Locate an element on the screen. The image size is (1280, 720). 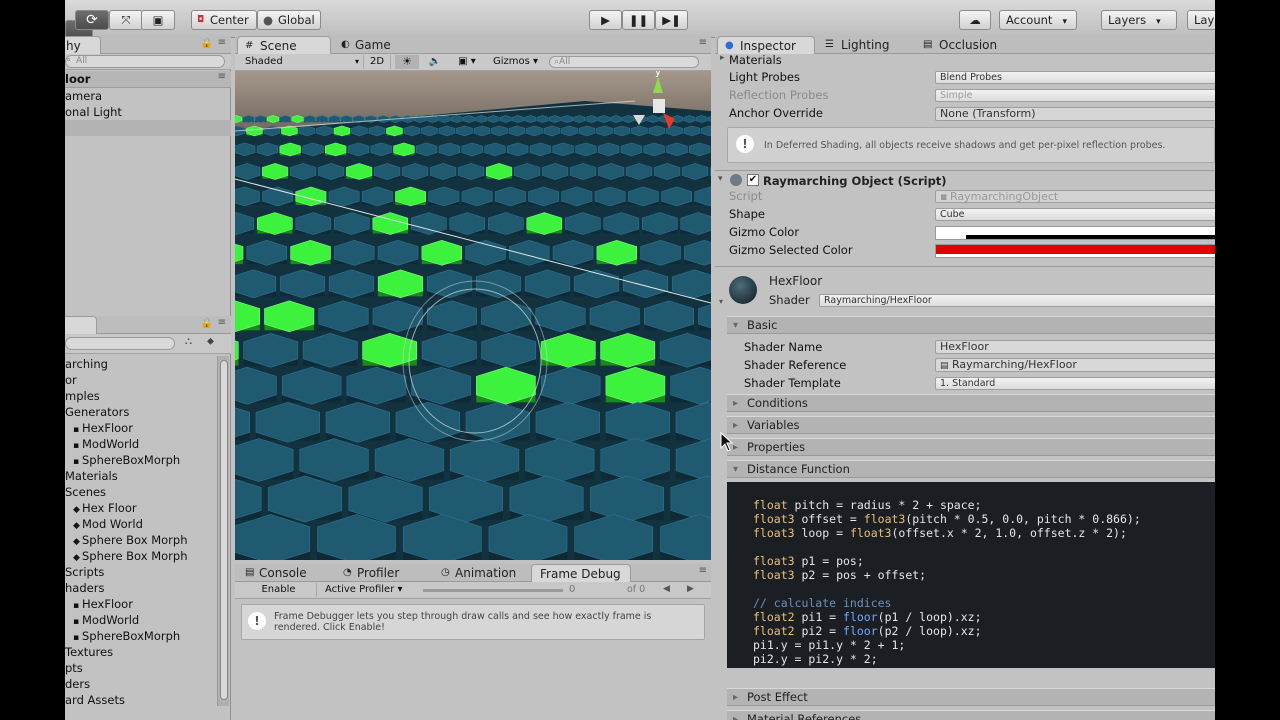
material-header: ▾ HexFloor Shader Raymarching/HexFloor is located at coordinates (965, 289).